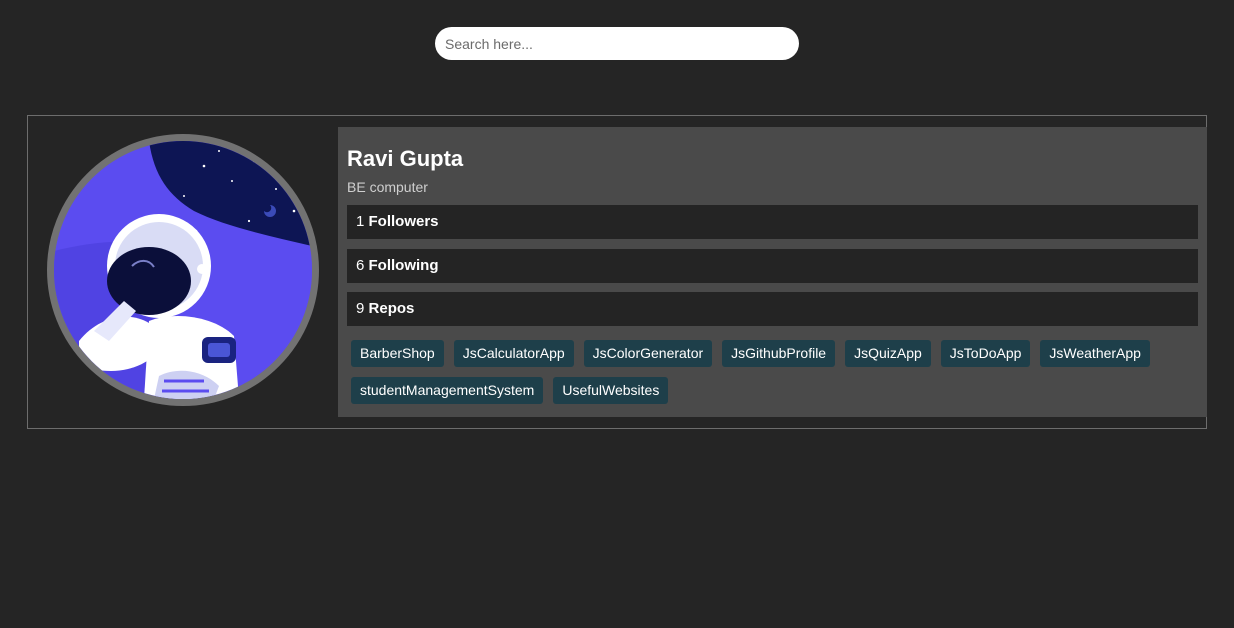  Describe the element at coordinates (405, 158) in the screenshot. I see `profile-name: Ravi Gupta` at that location.